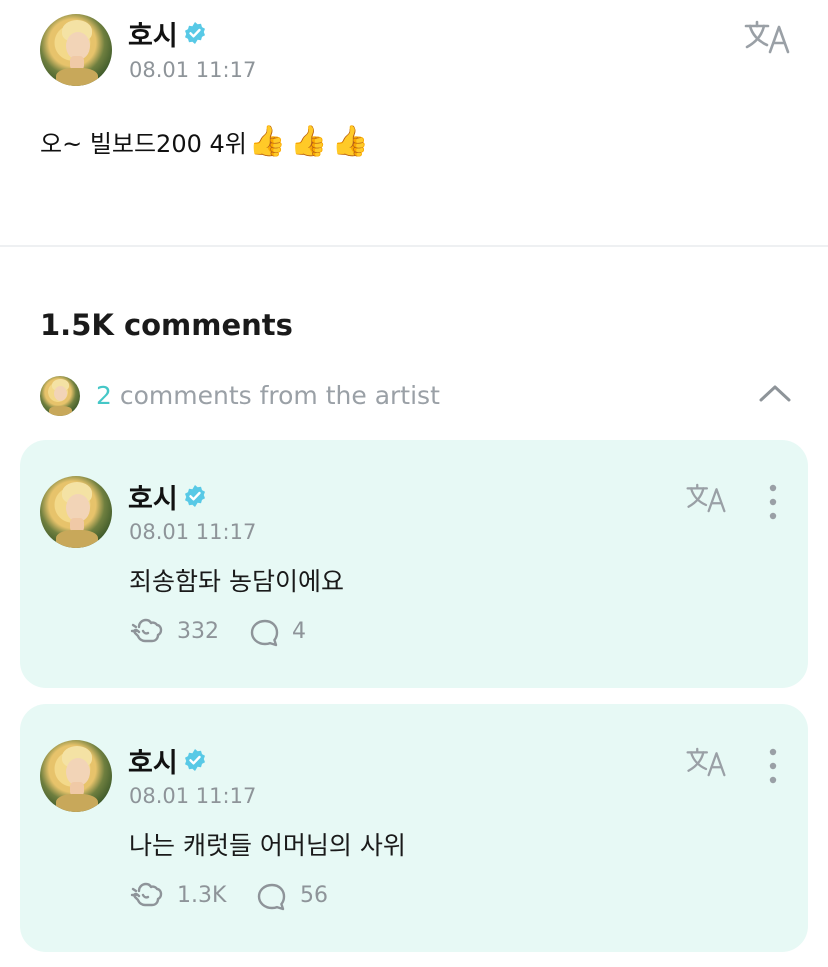 The height and width of the screenshot is (967, 828). I want to click on artist-comments-avatar, so click(60, 396).